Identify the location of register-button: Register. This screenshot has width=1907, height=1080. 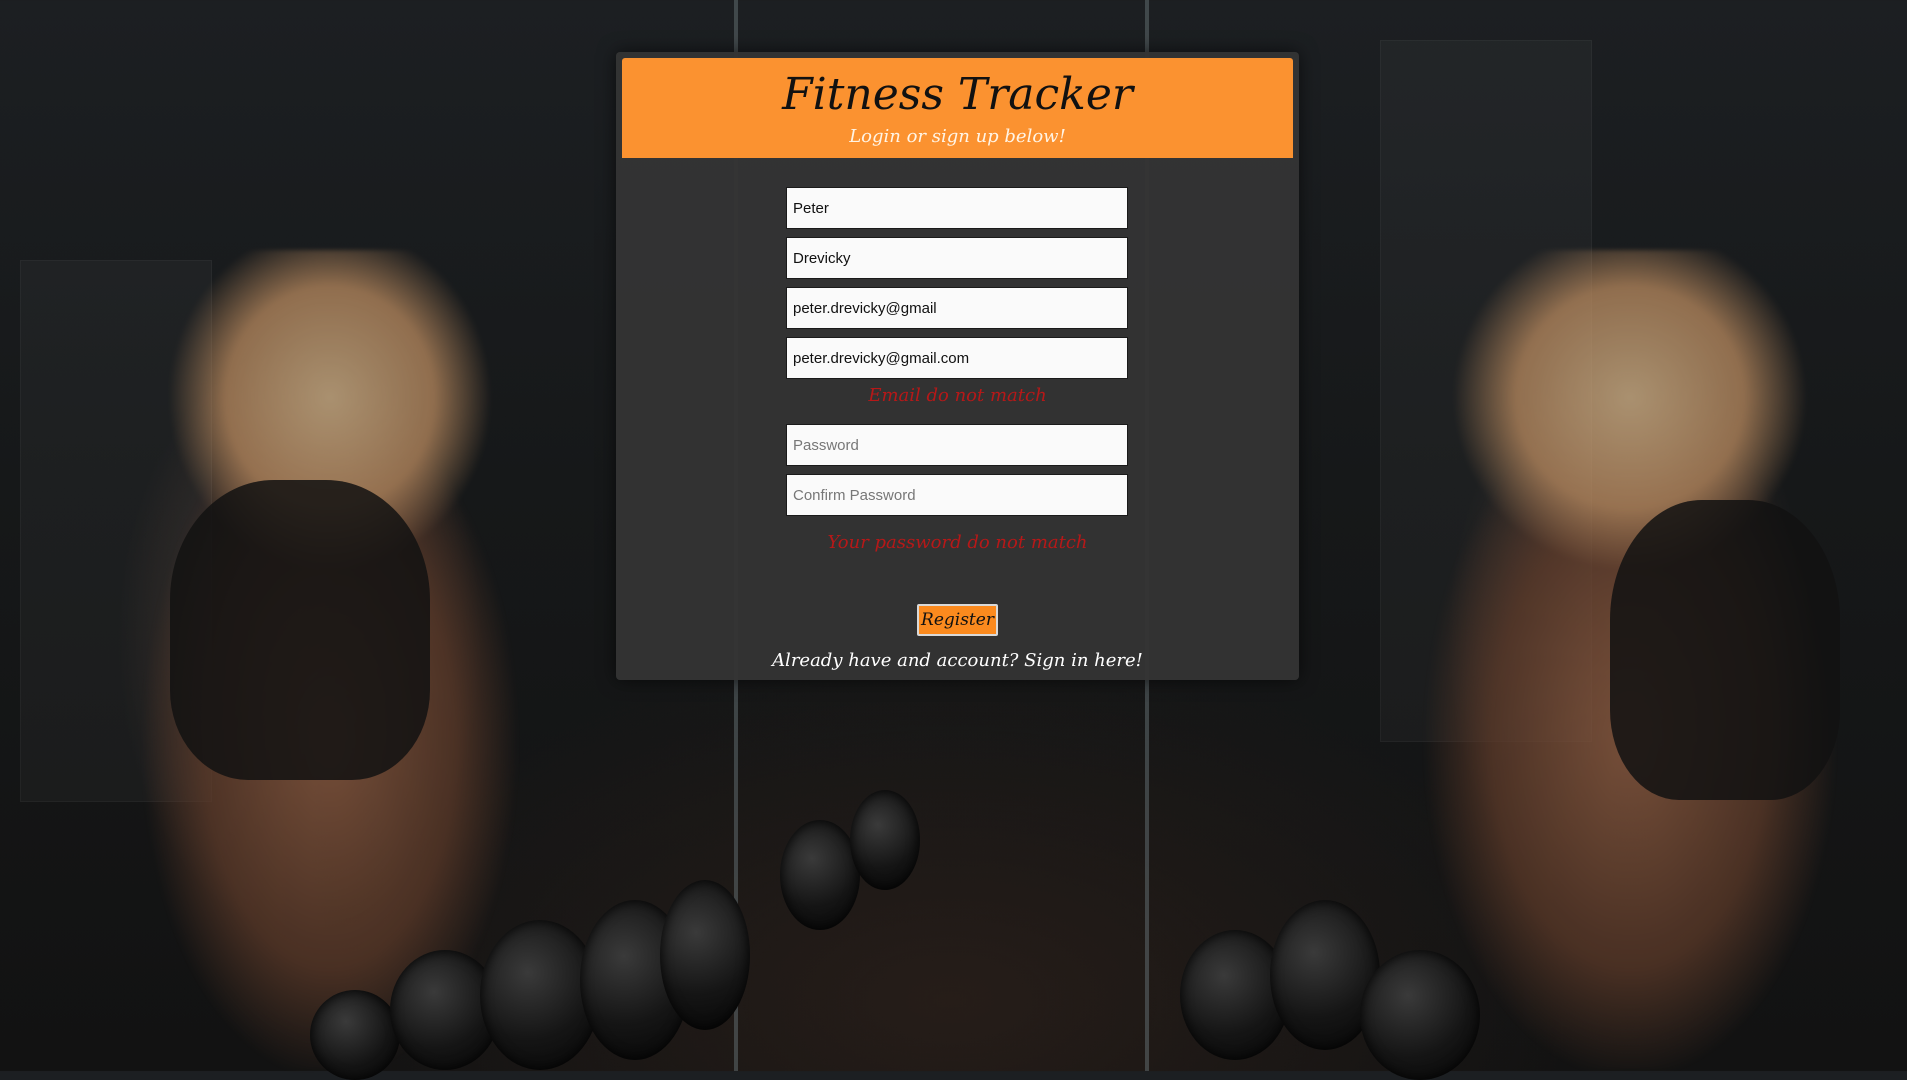
(957, 620).